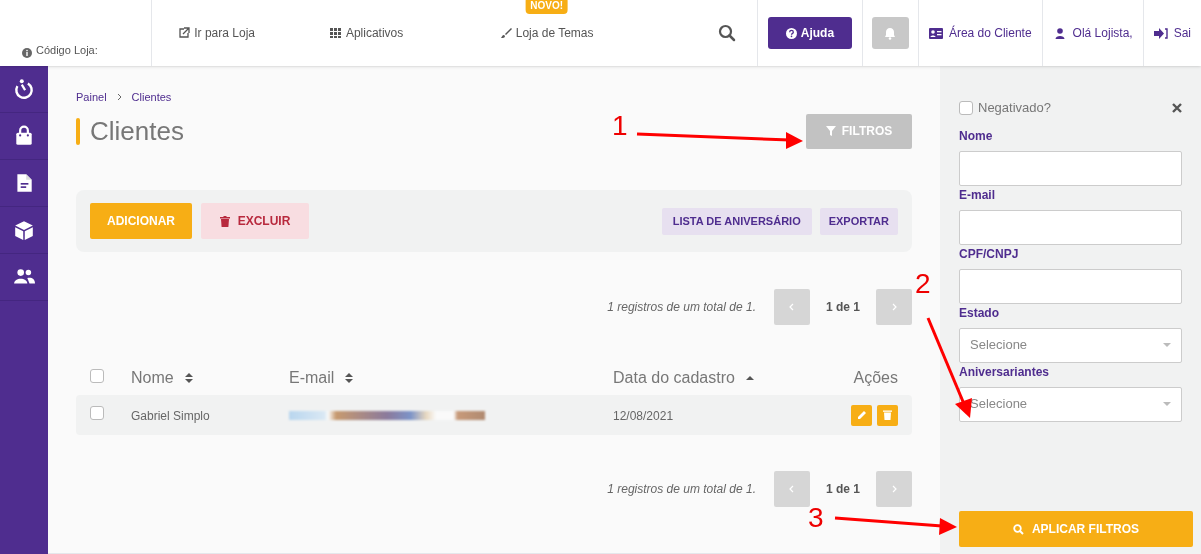 The height and width of the screenshot is (554, 1201). What do you see at coordinates (546, 33) in the screenshot?
I see `nav-link: Loja de Temas` at bounding box center [546, 33].